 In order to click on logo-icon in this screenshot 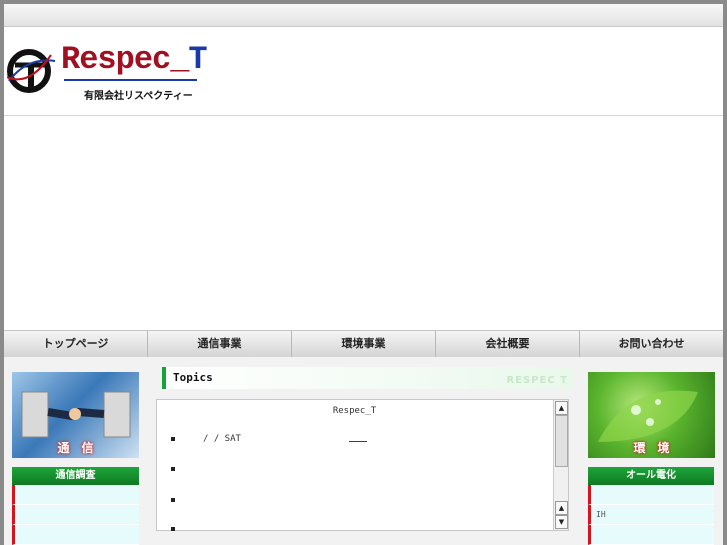, I will do `click(32, 71)`.